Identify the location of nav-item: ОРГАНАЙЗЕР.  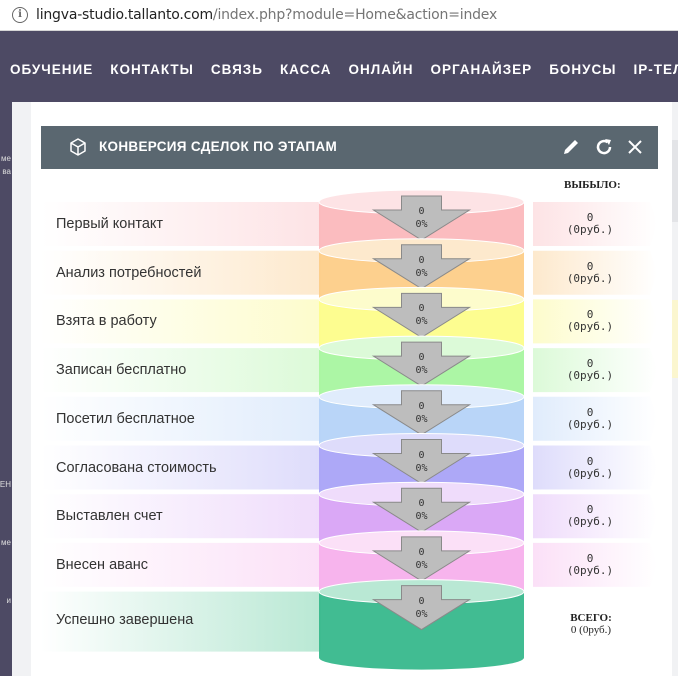
(481, 69).